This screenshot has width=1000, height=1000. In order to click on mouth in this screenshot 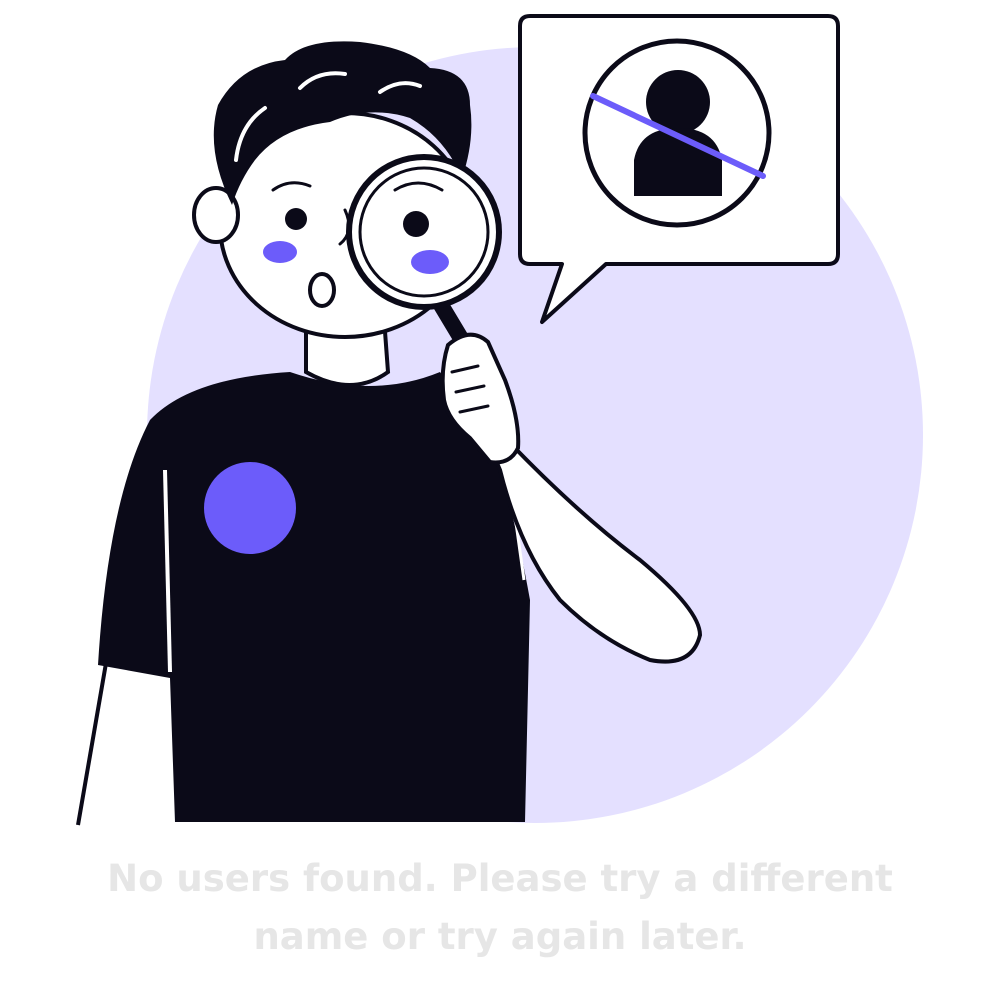, I will do `click(322, 290)`.